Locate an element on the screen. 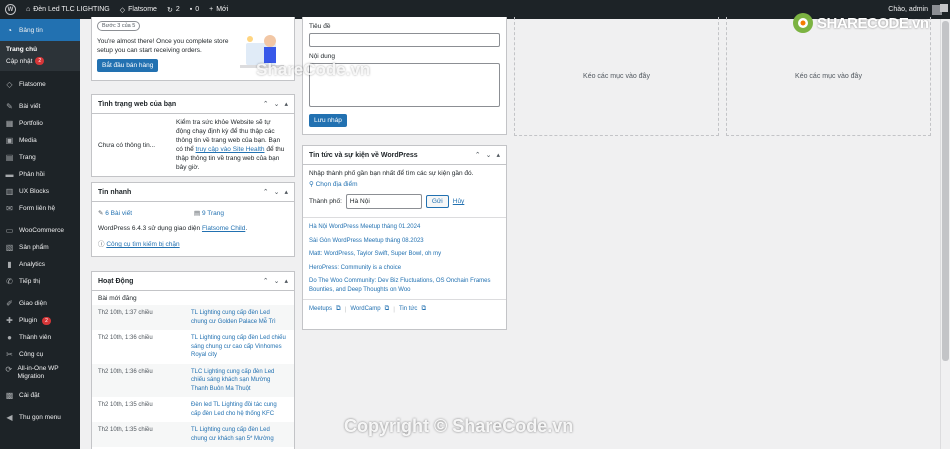  wp-logo-menu: W is located at coordinates (10, 9).